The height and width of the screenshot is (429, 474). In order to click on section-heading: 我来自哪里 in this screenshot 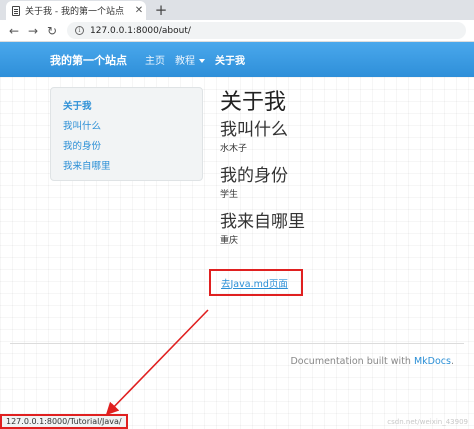, I will do `click(262, 222)`.